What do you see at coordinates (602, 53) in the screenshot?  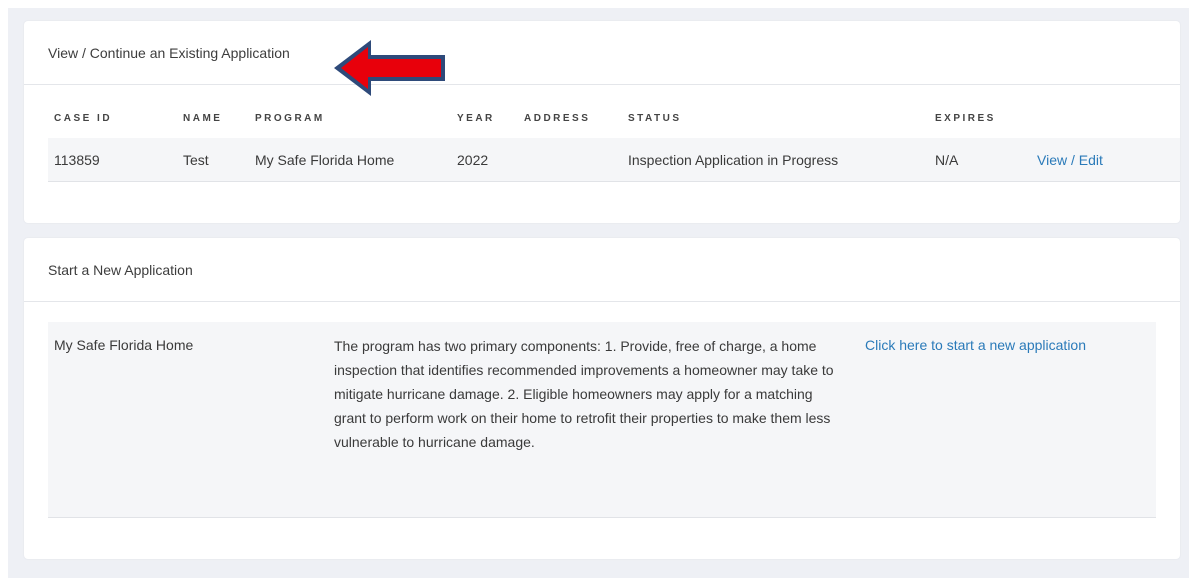 I see `existing-applications-header: View / Continue an Existing Application` at bounding box center [602, 53].